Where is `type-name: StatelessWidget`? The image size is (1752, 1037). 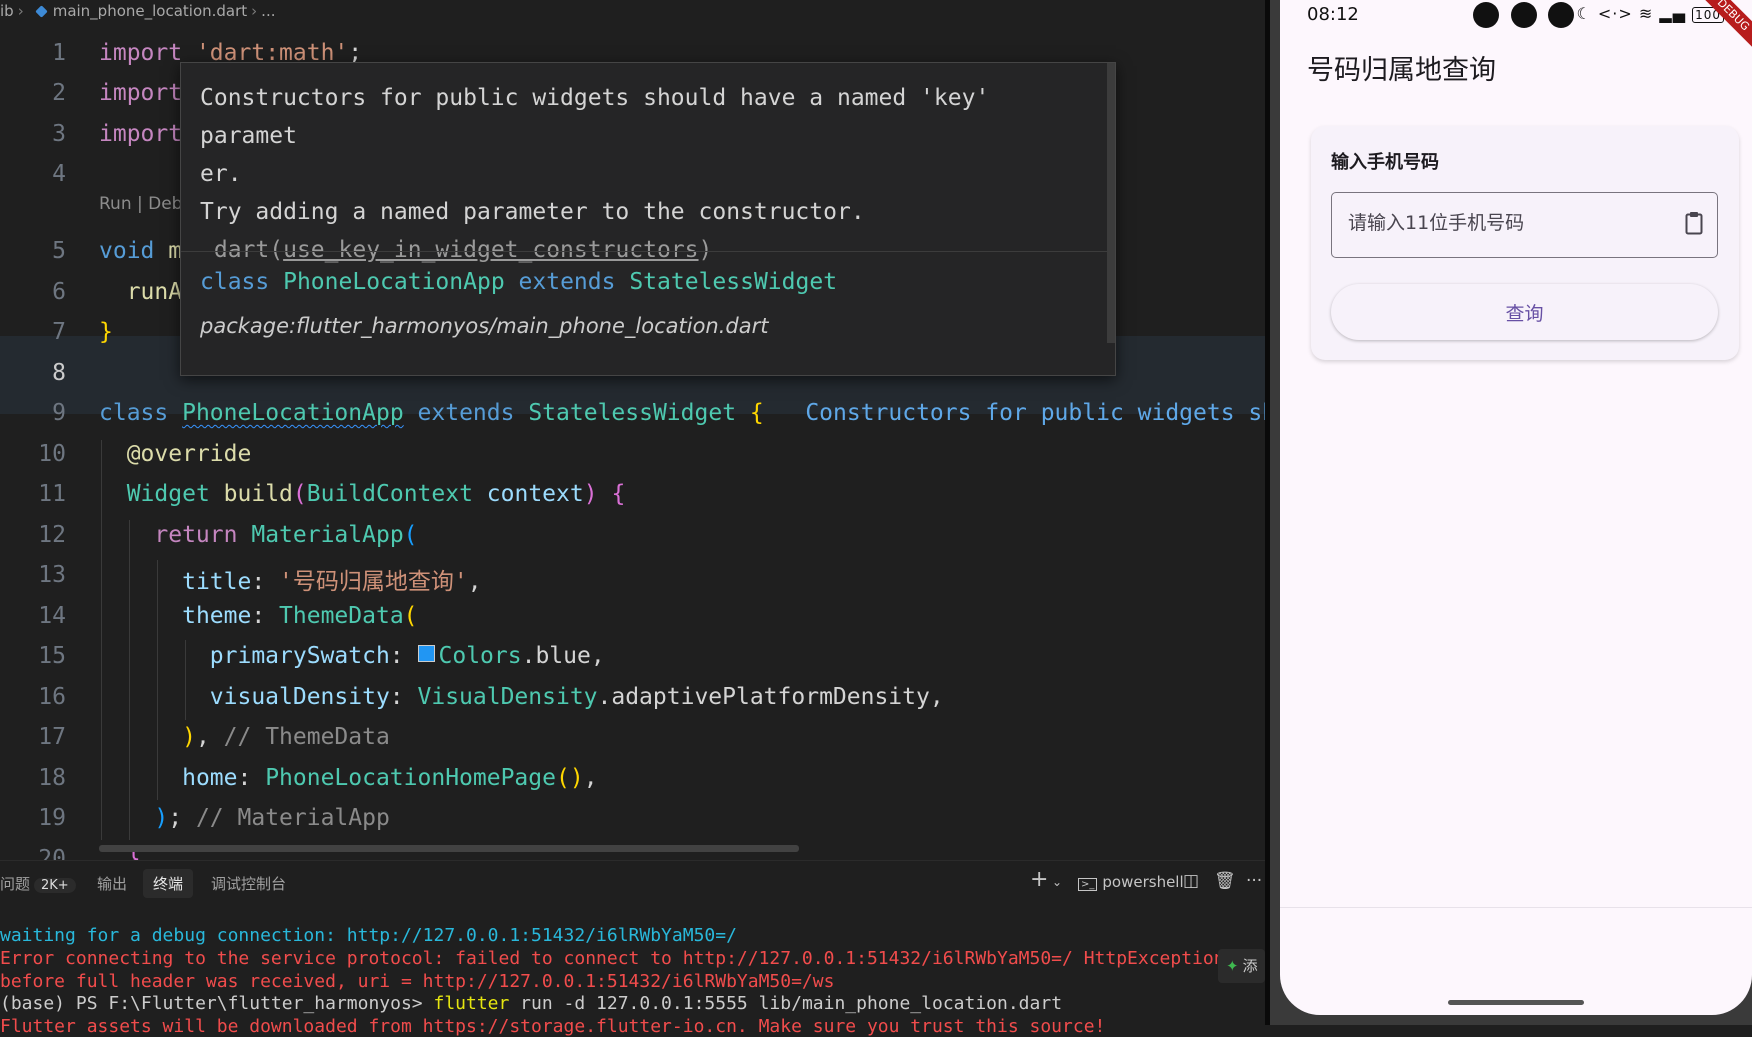 type-name: StatelessWidget is located at coordinates (632, 413).